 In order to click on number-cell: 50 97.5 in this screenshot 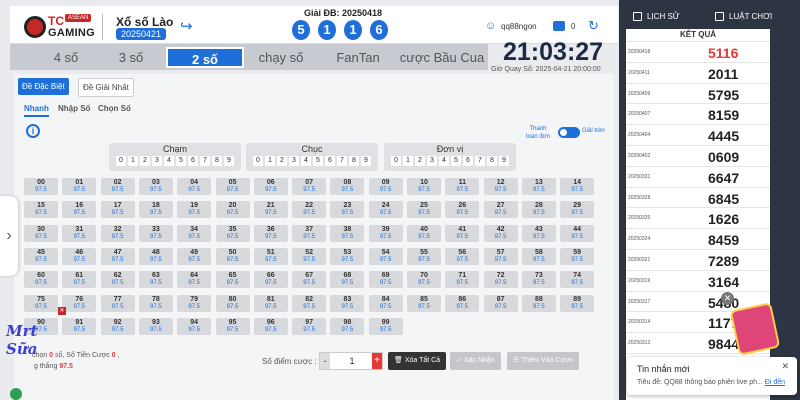, I will do `click(232, 256)`.